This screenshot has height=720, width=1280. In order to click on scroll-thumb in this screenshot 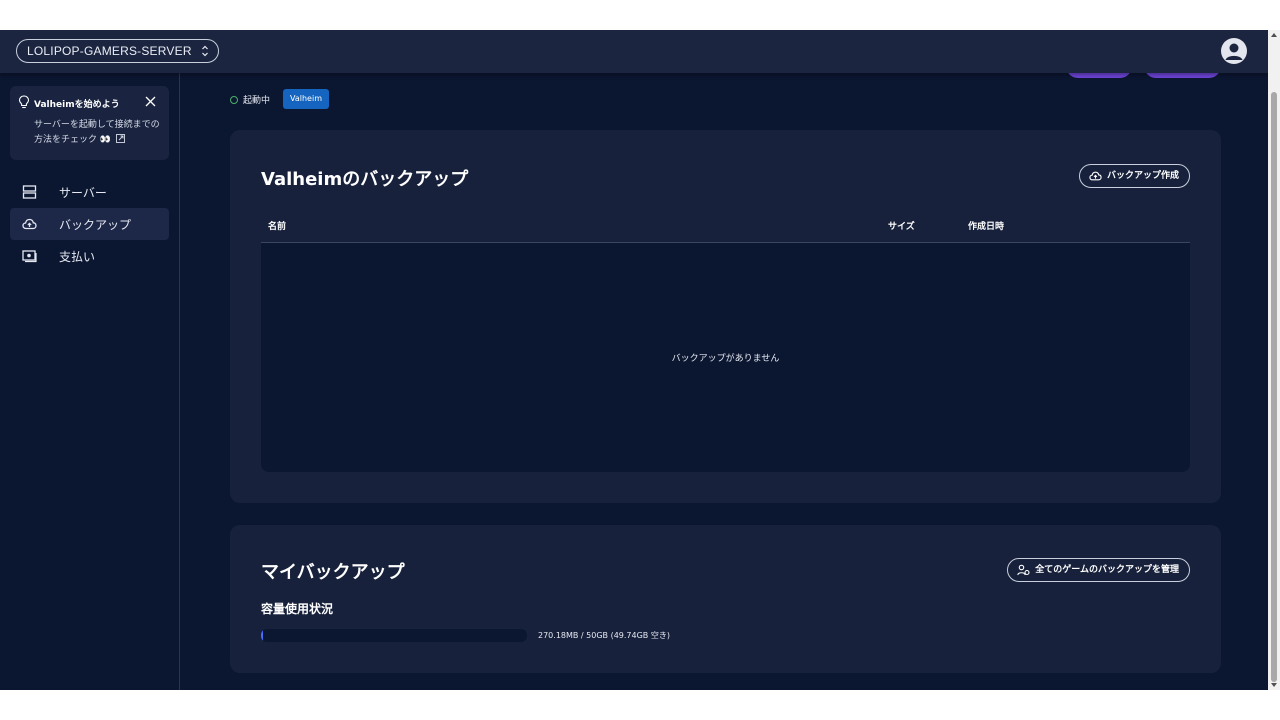, I will do `click(1274, 387)`.